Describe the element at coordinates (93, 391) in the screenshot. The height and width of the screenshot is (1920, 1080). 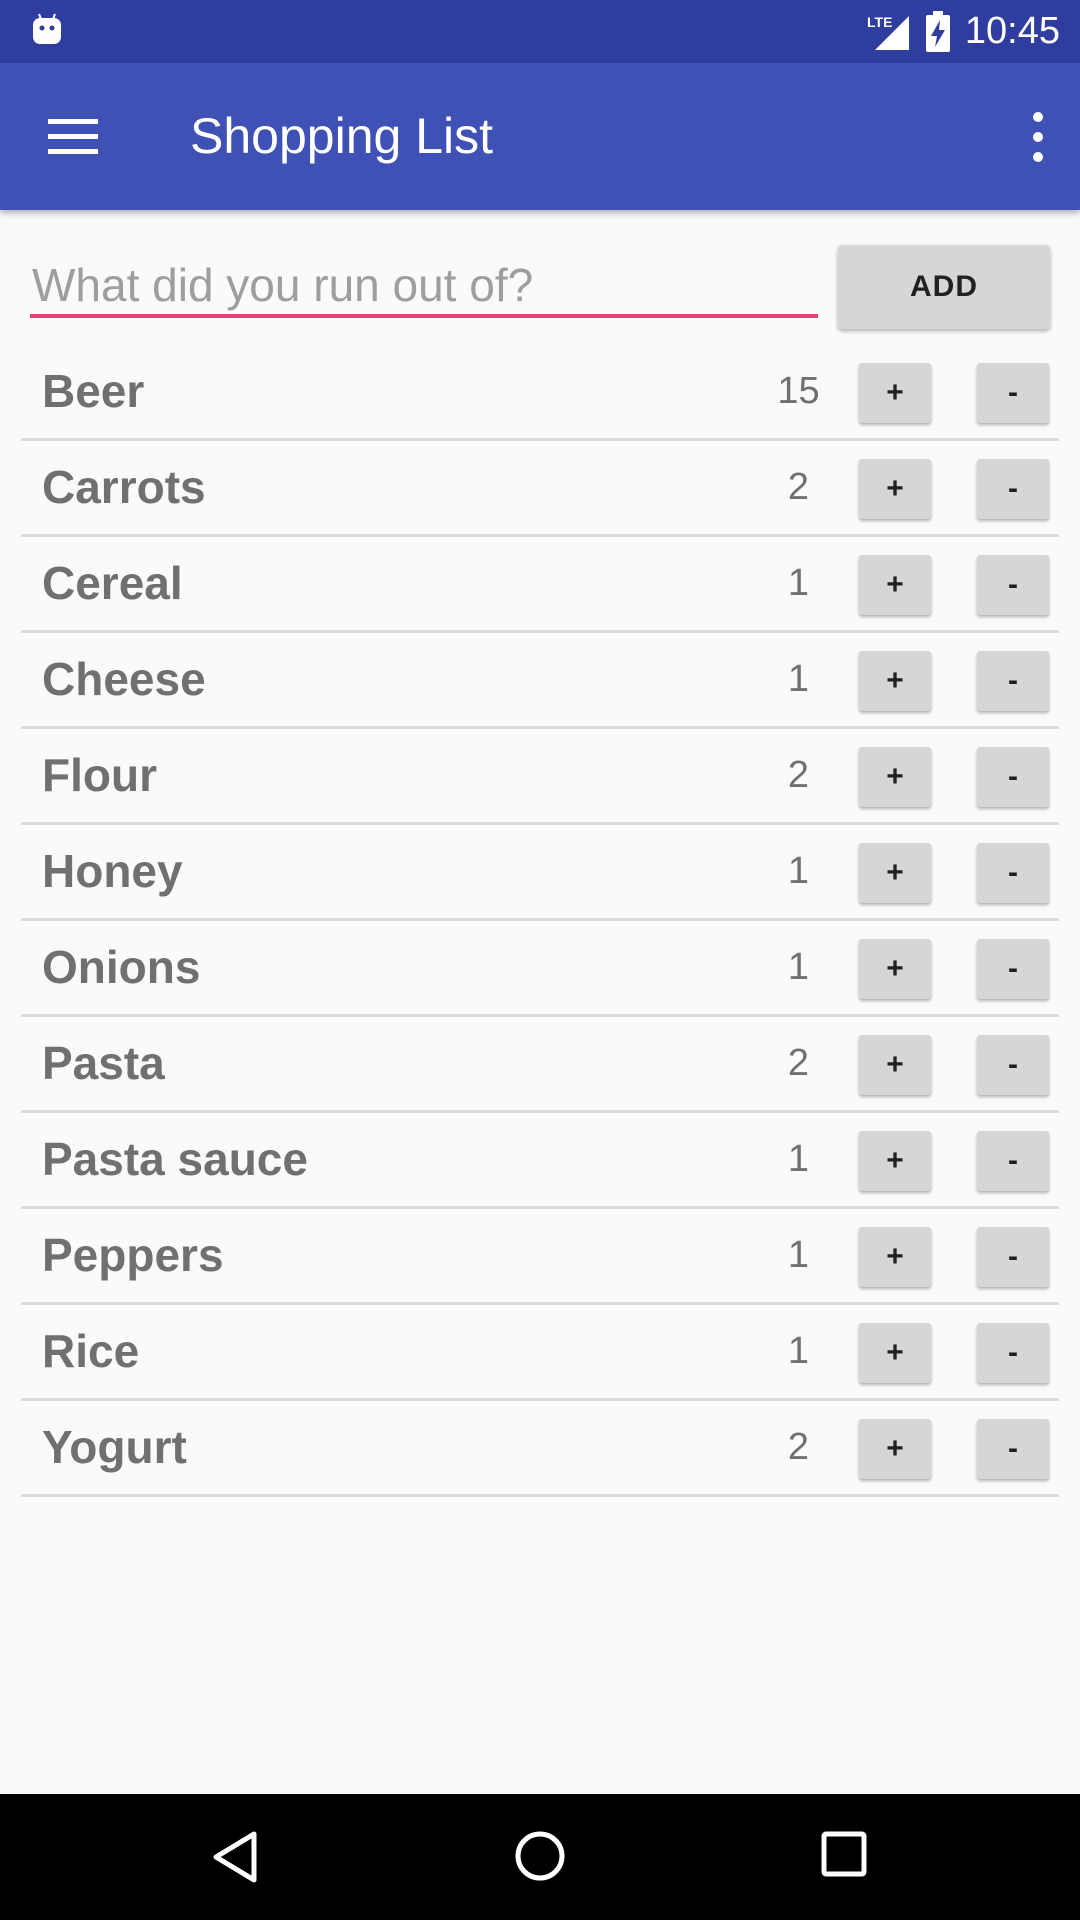
I see `item-name: Beer` at that location.